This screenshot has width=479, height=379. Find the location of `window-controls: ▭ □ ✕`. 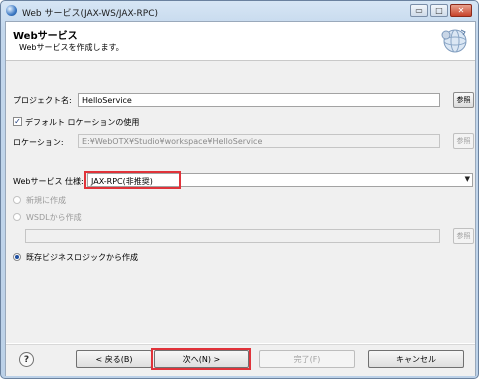

window-controls: ▭ □ ✕ is located at coordinates (440, 10).